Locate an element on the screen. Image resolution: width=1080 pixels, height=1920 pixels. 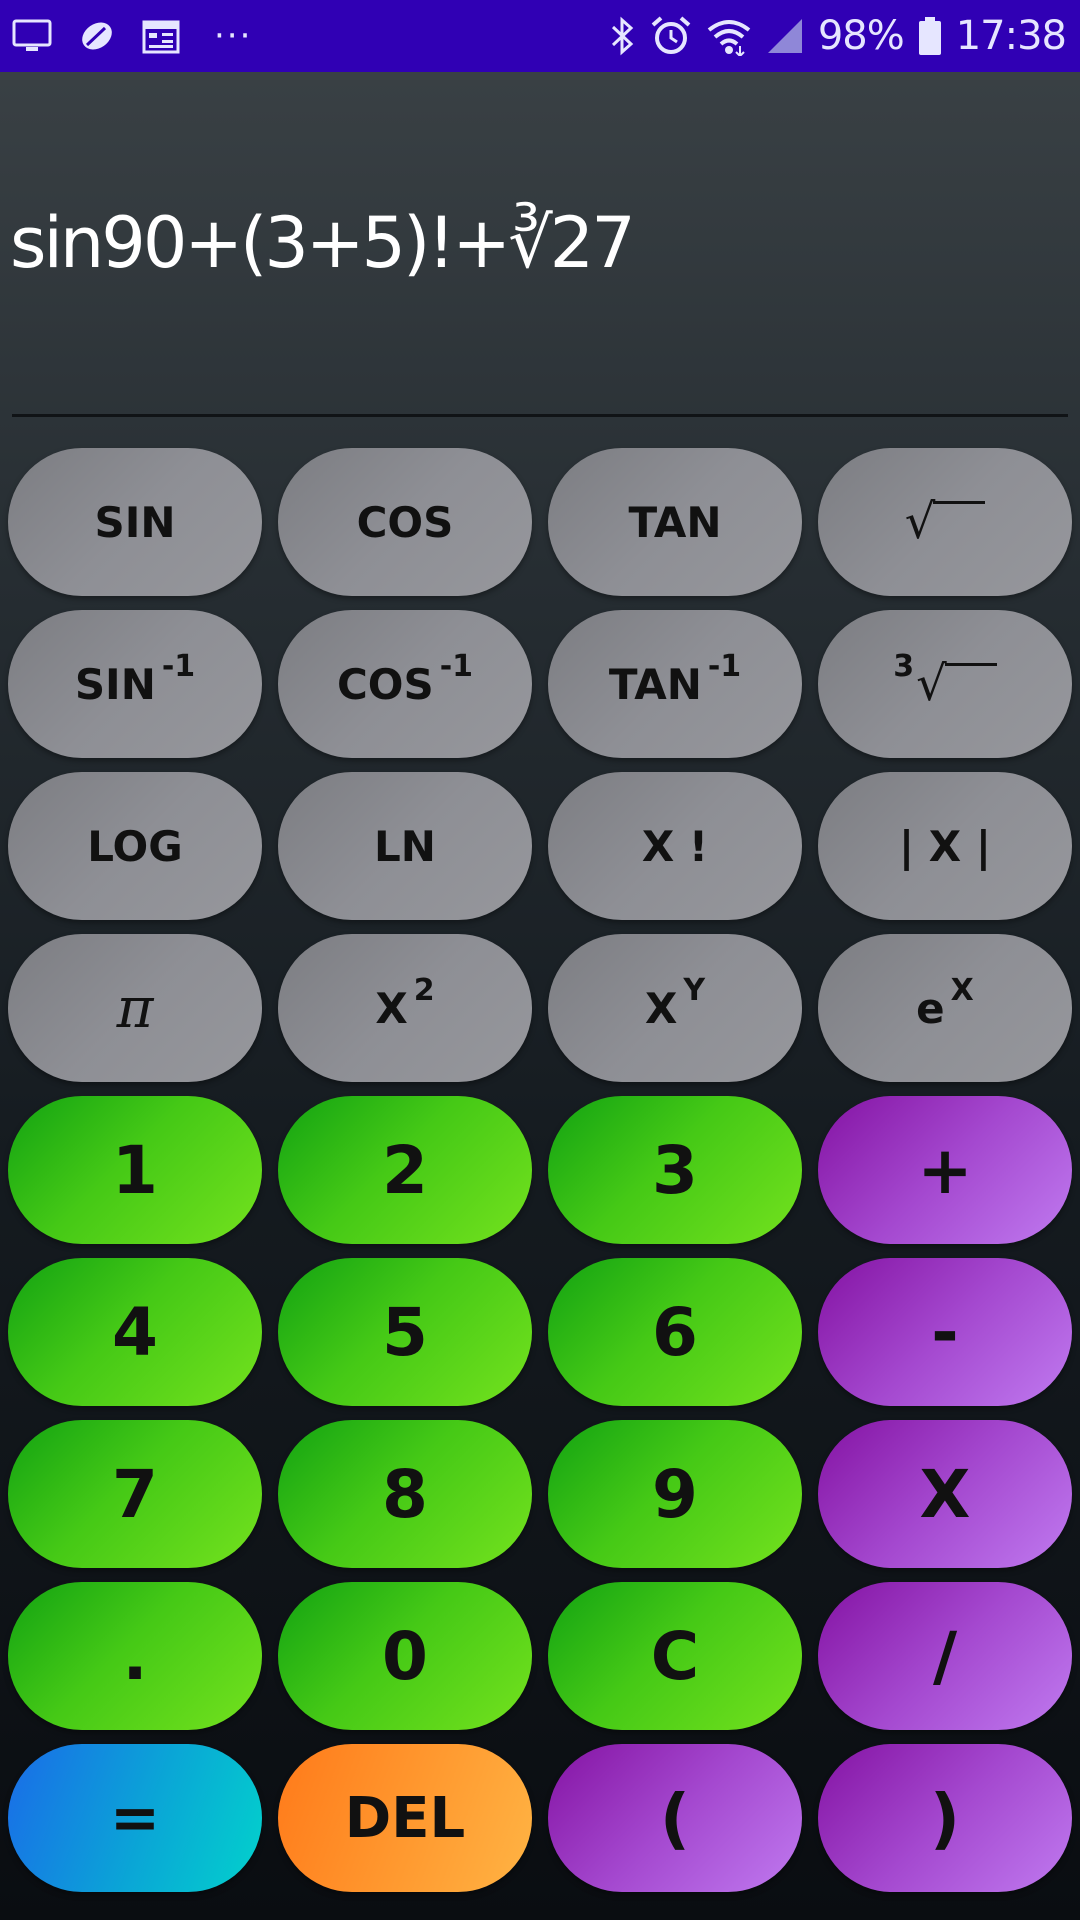
status-right-icons: 98% 17:38 is located at coordinates (838, 36).